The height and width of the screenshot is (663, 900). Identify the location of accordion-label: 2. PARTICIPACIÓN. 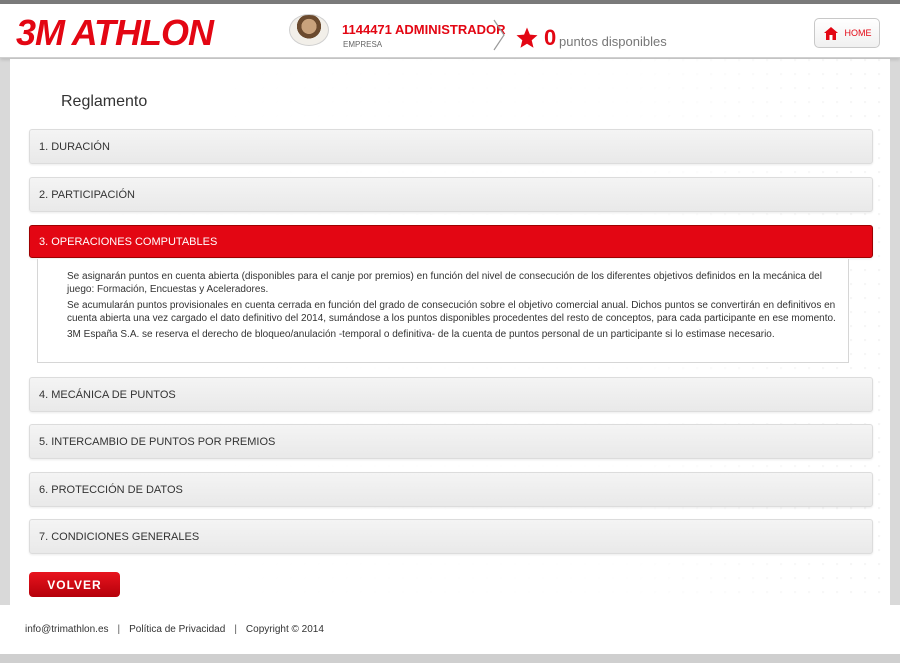
(87, 194).